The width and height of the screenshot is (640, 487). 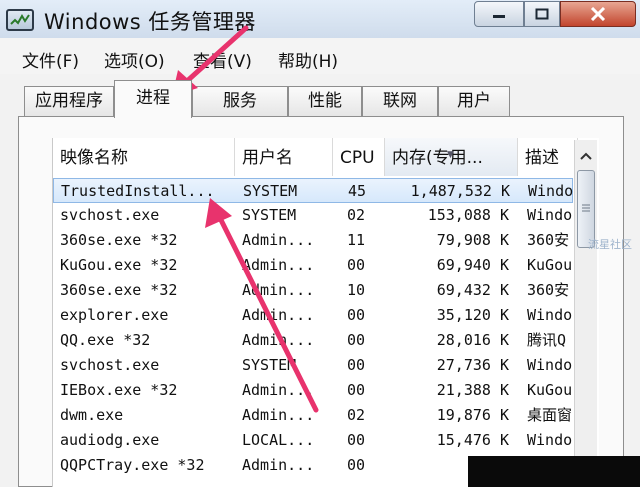 I want to click on column-user-name: 用户名, so click(x=284, y=157).